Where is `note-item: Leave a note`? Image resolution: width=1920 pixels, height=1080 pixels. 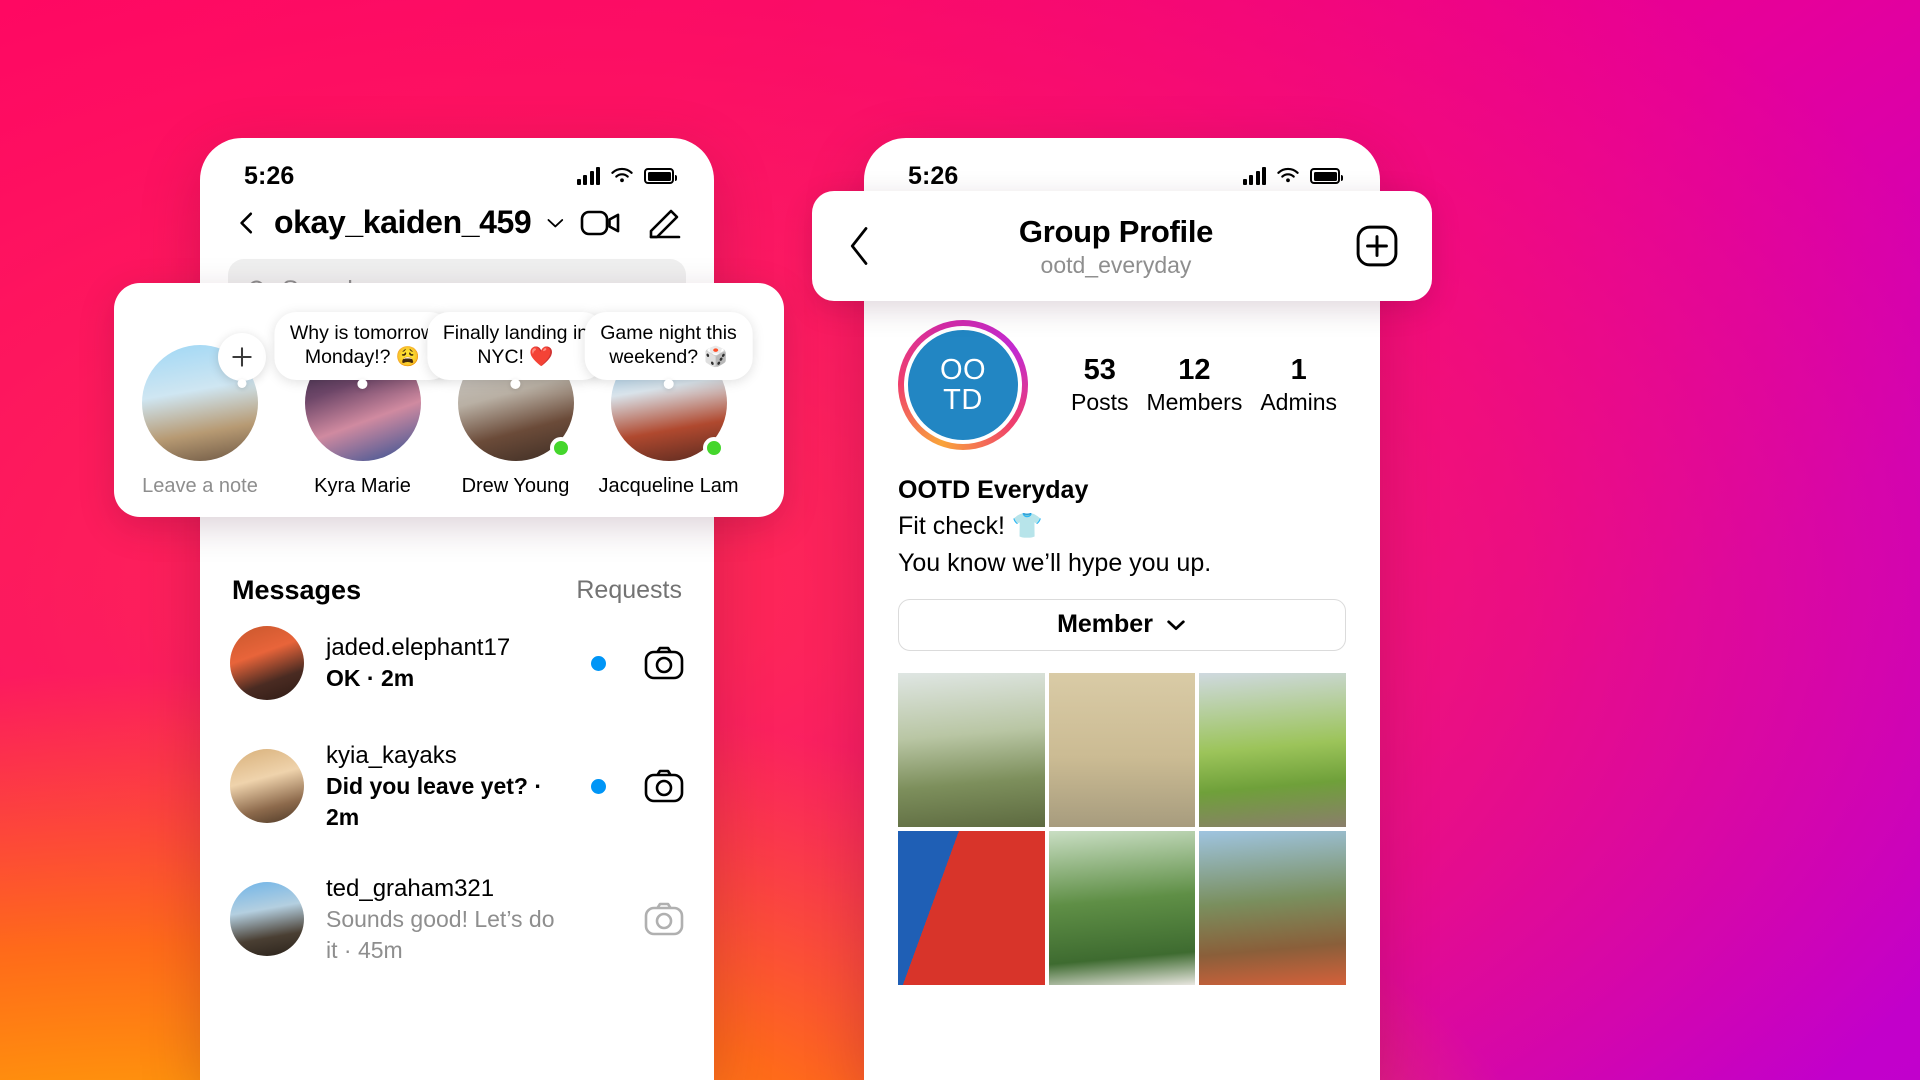 note-item: Leave a note is located at coordinates (200, 415).